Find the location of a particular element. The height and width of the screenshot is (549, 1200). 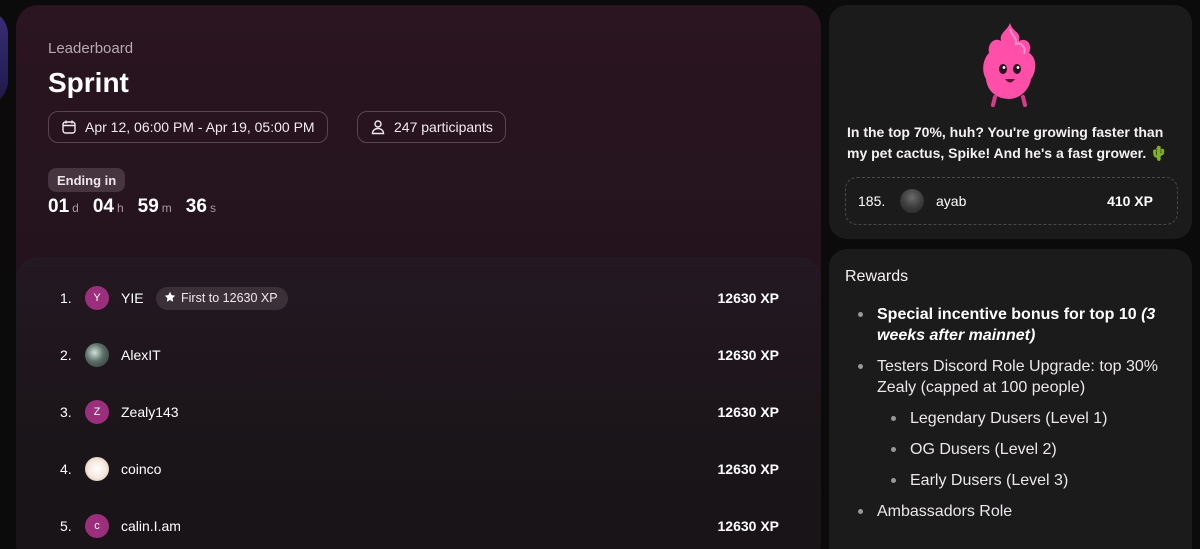

participants-pill: 247 participants is located at coordinates (431, 127).